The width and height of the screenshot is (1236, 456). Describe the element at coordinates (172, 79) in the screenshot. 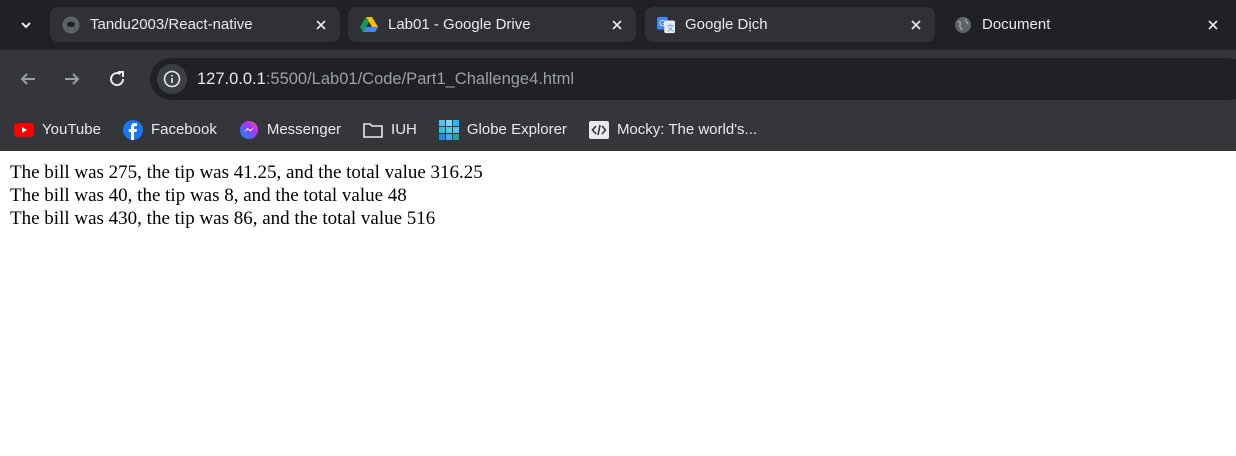

I see `site-info-icon` at that location.